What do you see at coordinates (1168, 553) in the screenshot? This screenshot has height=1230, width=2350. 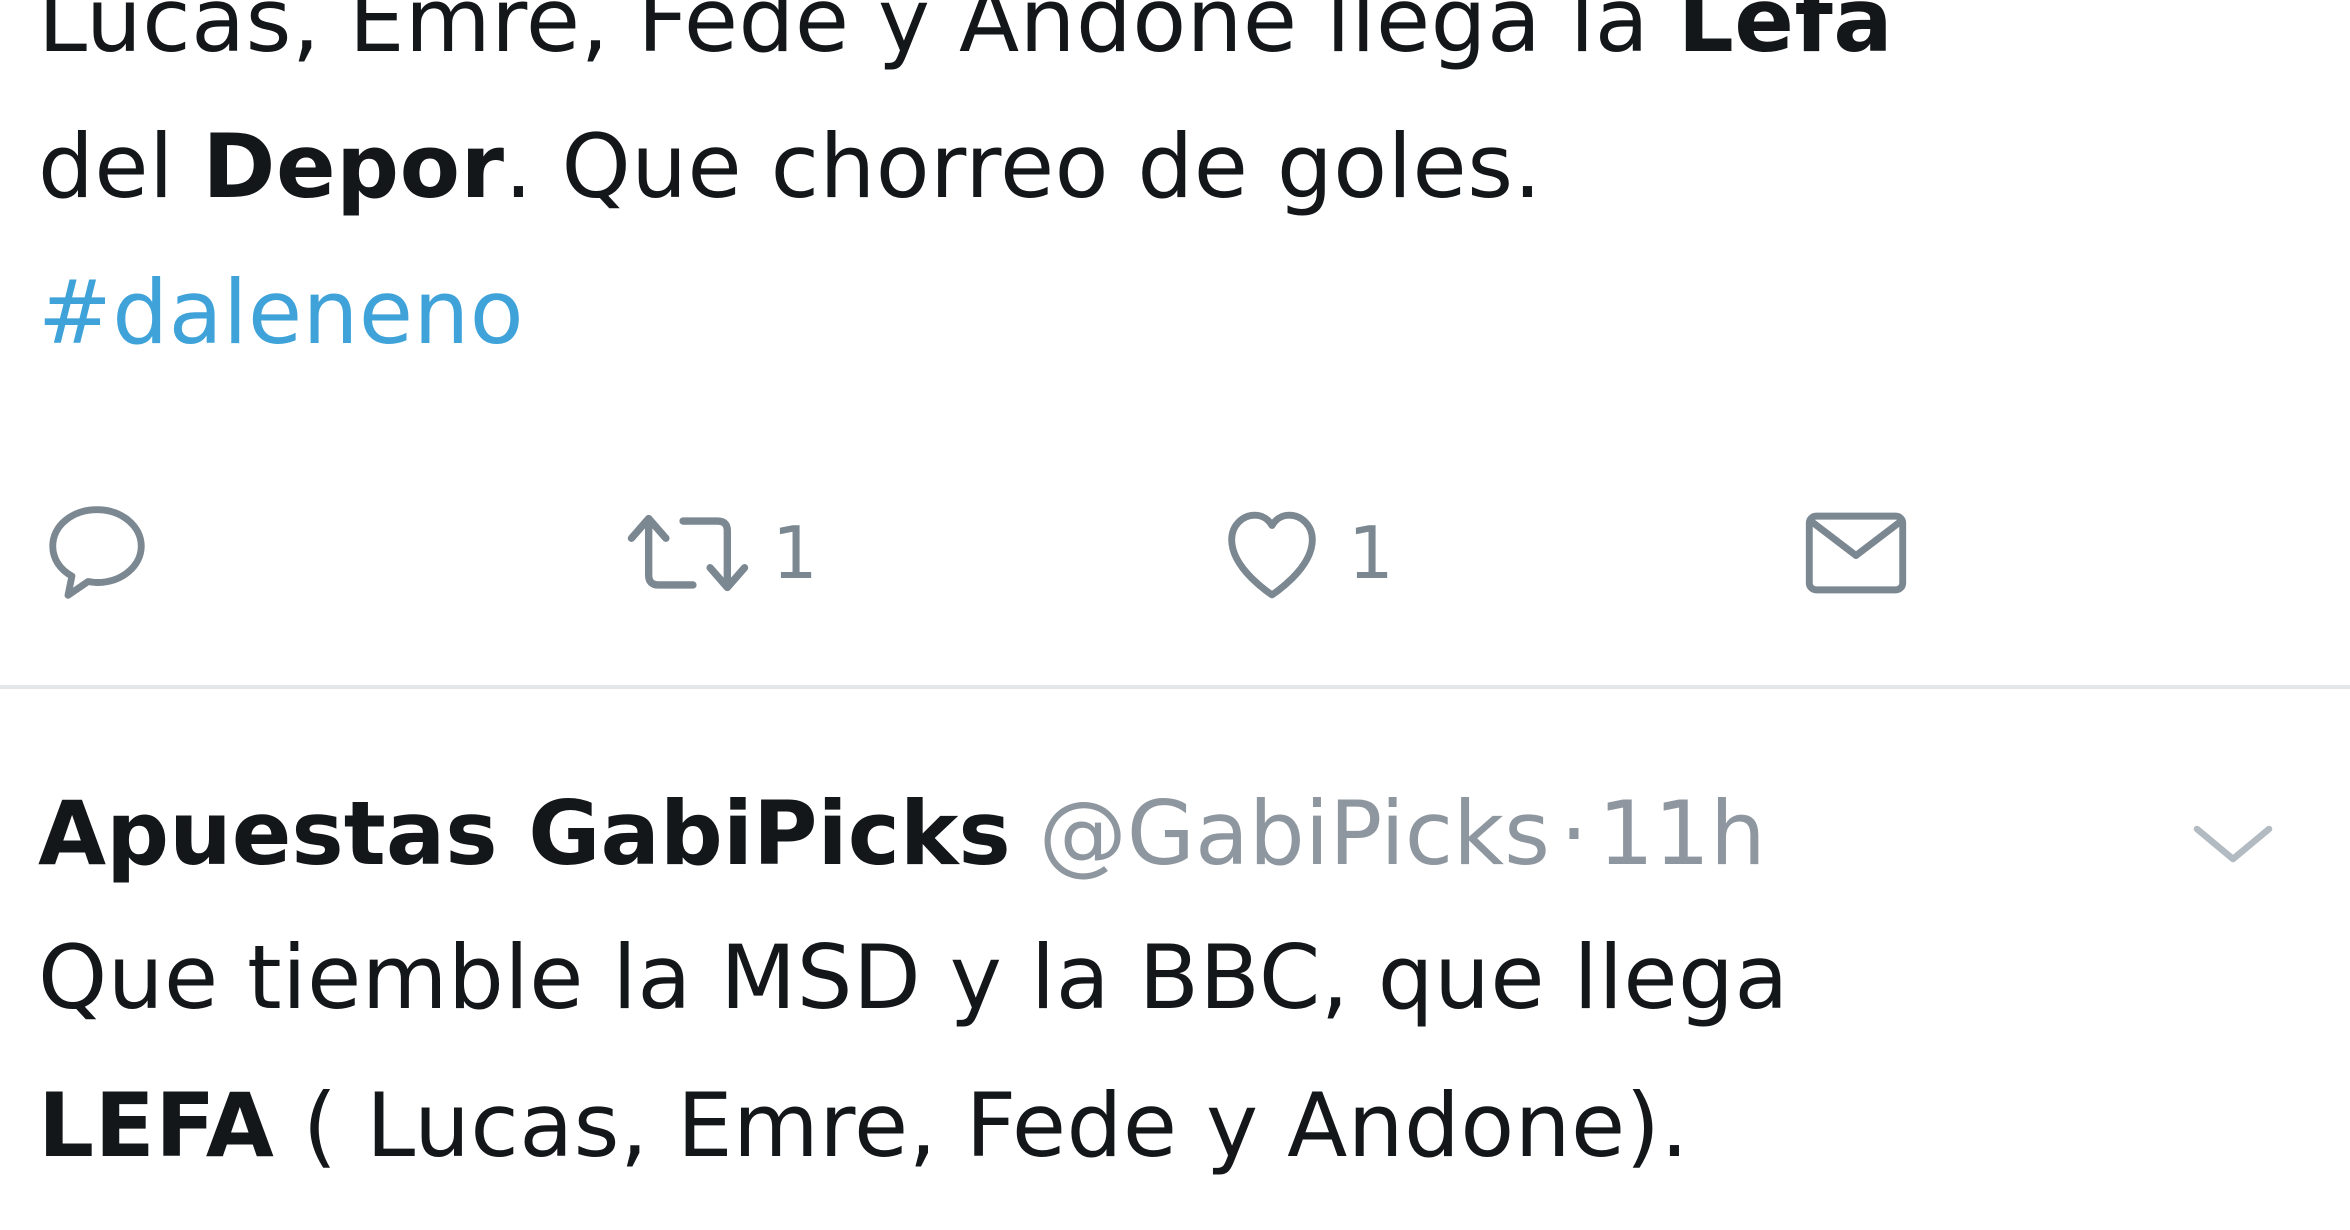 I see `tweet-actions: 1 1` at bounding box center [1168, 553].